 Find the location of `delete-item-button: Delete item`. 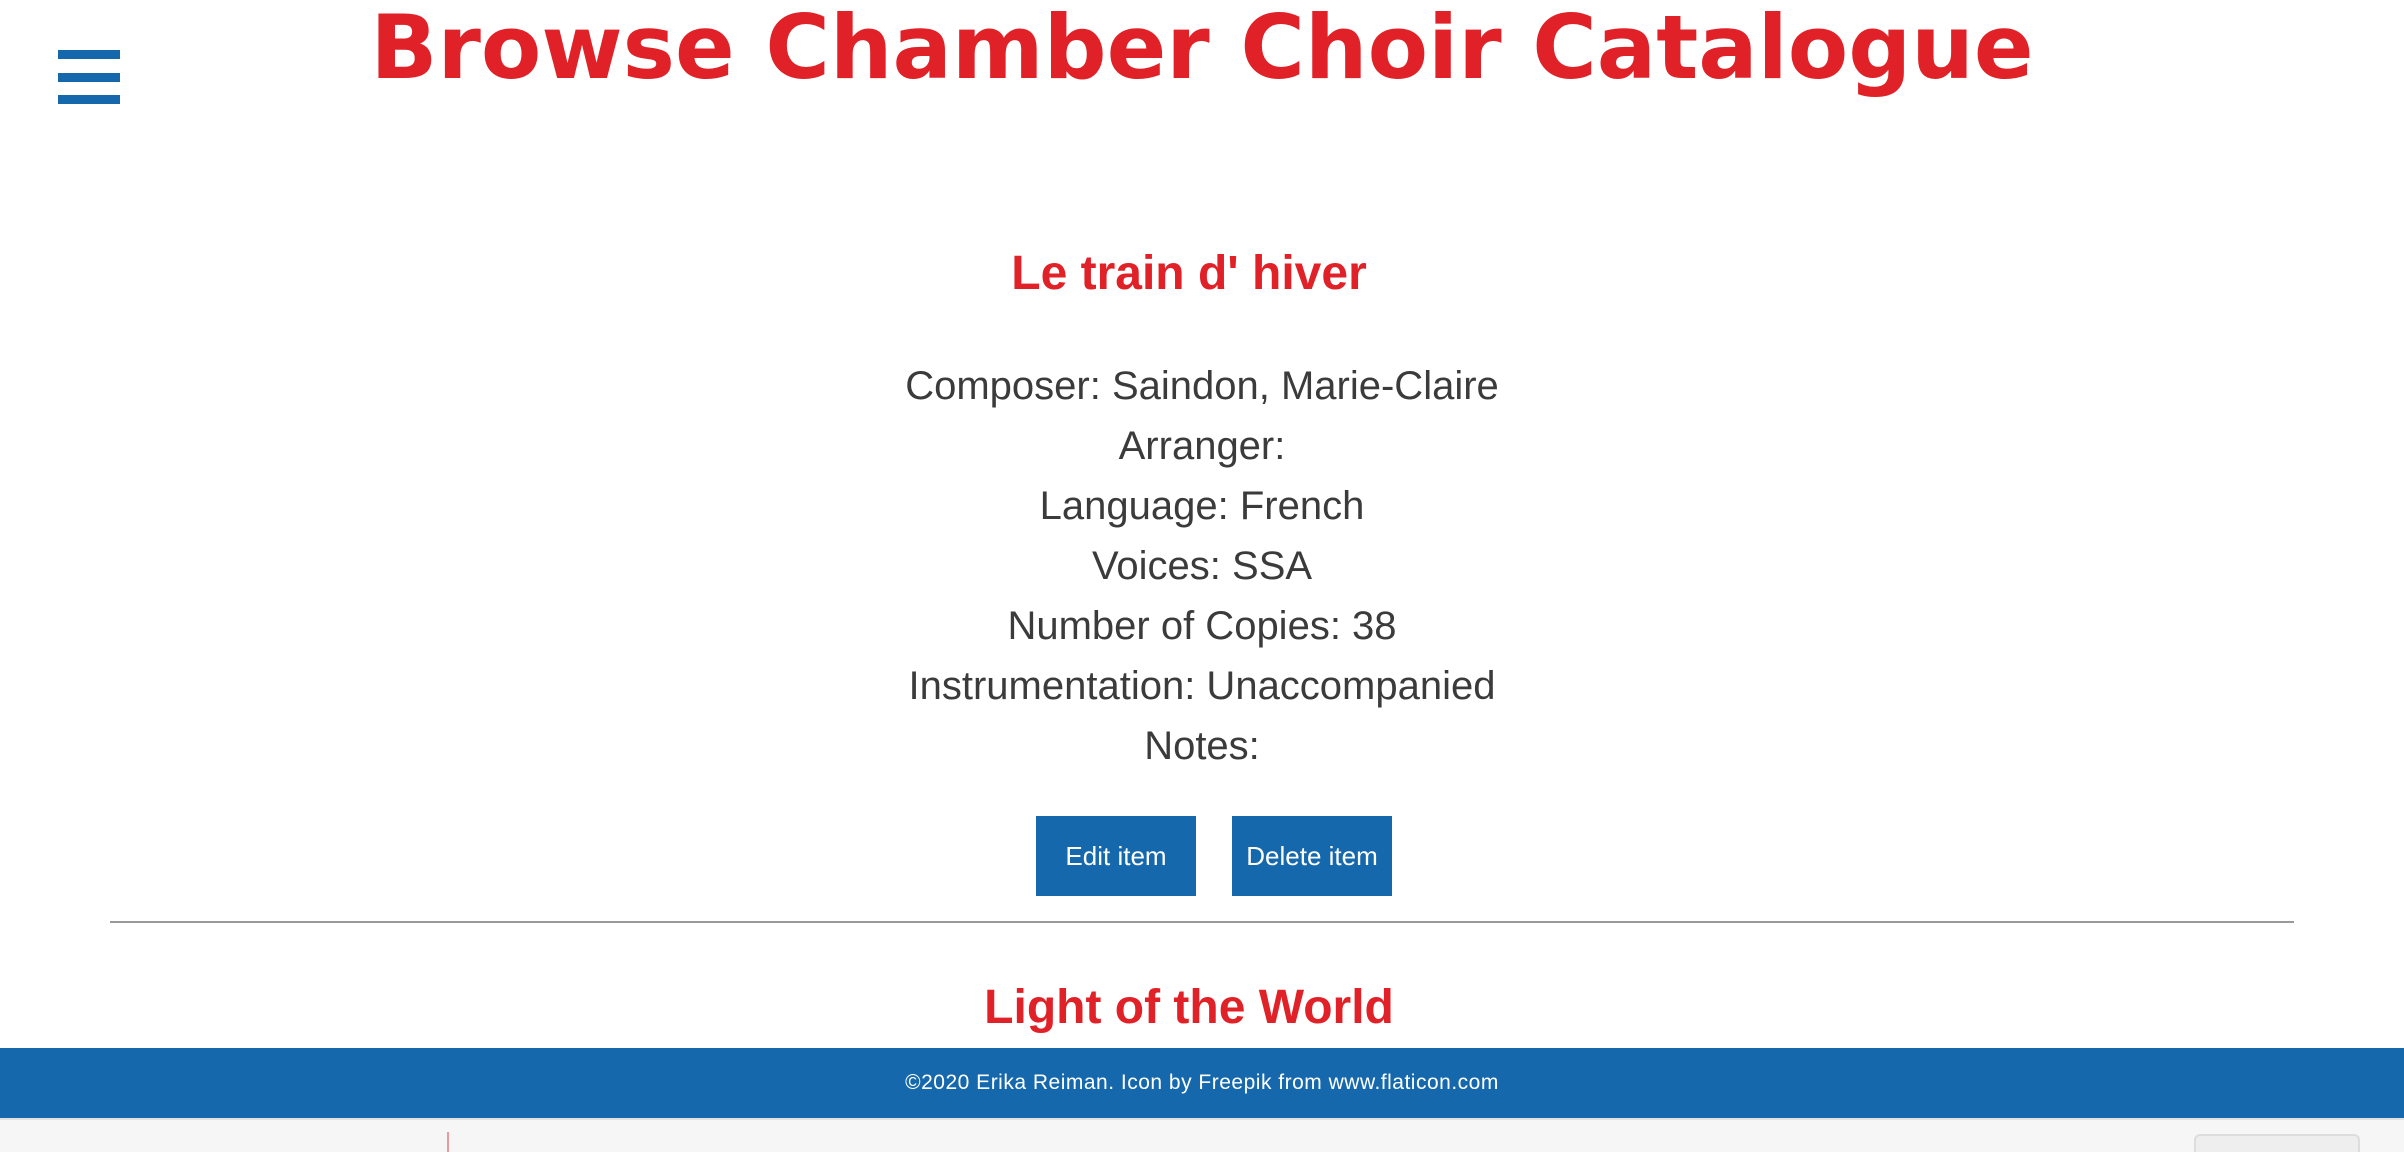

delete-item-button: Delete item is located at coordinates (1312, 856).